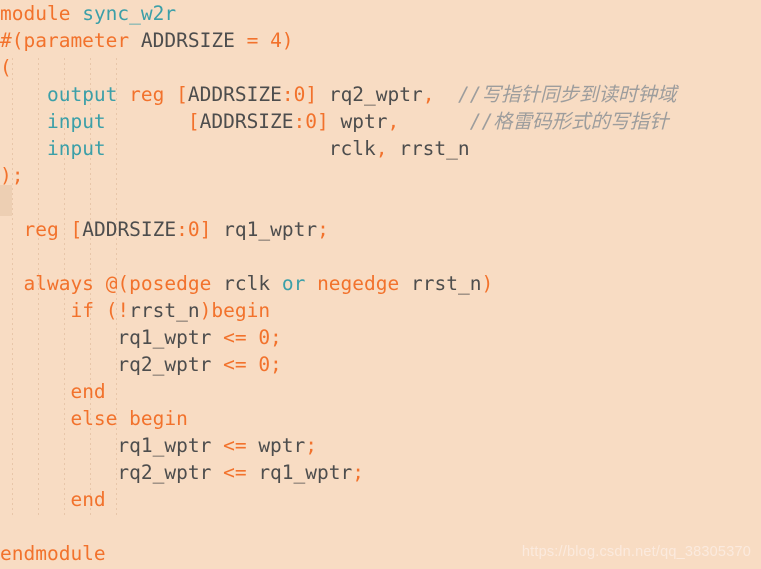 The height and width of the screenshot is (569, 761). What do you see at coordinates (6, 67) in the screenshot?
I see `code-token: (` at bounding box center [6, 67].